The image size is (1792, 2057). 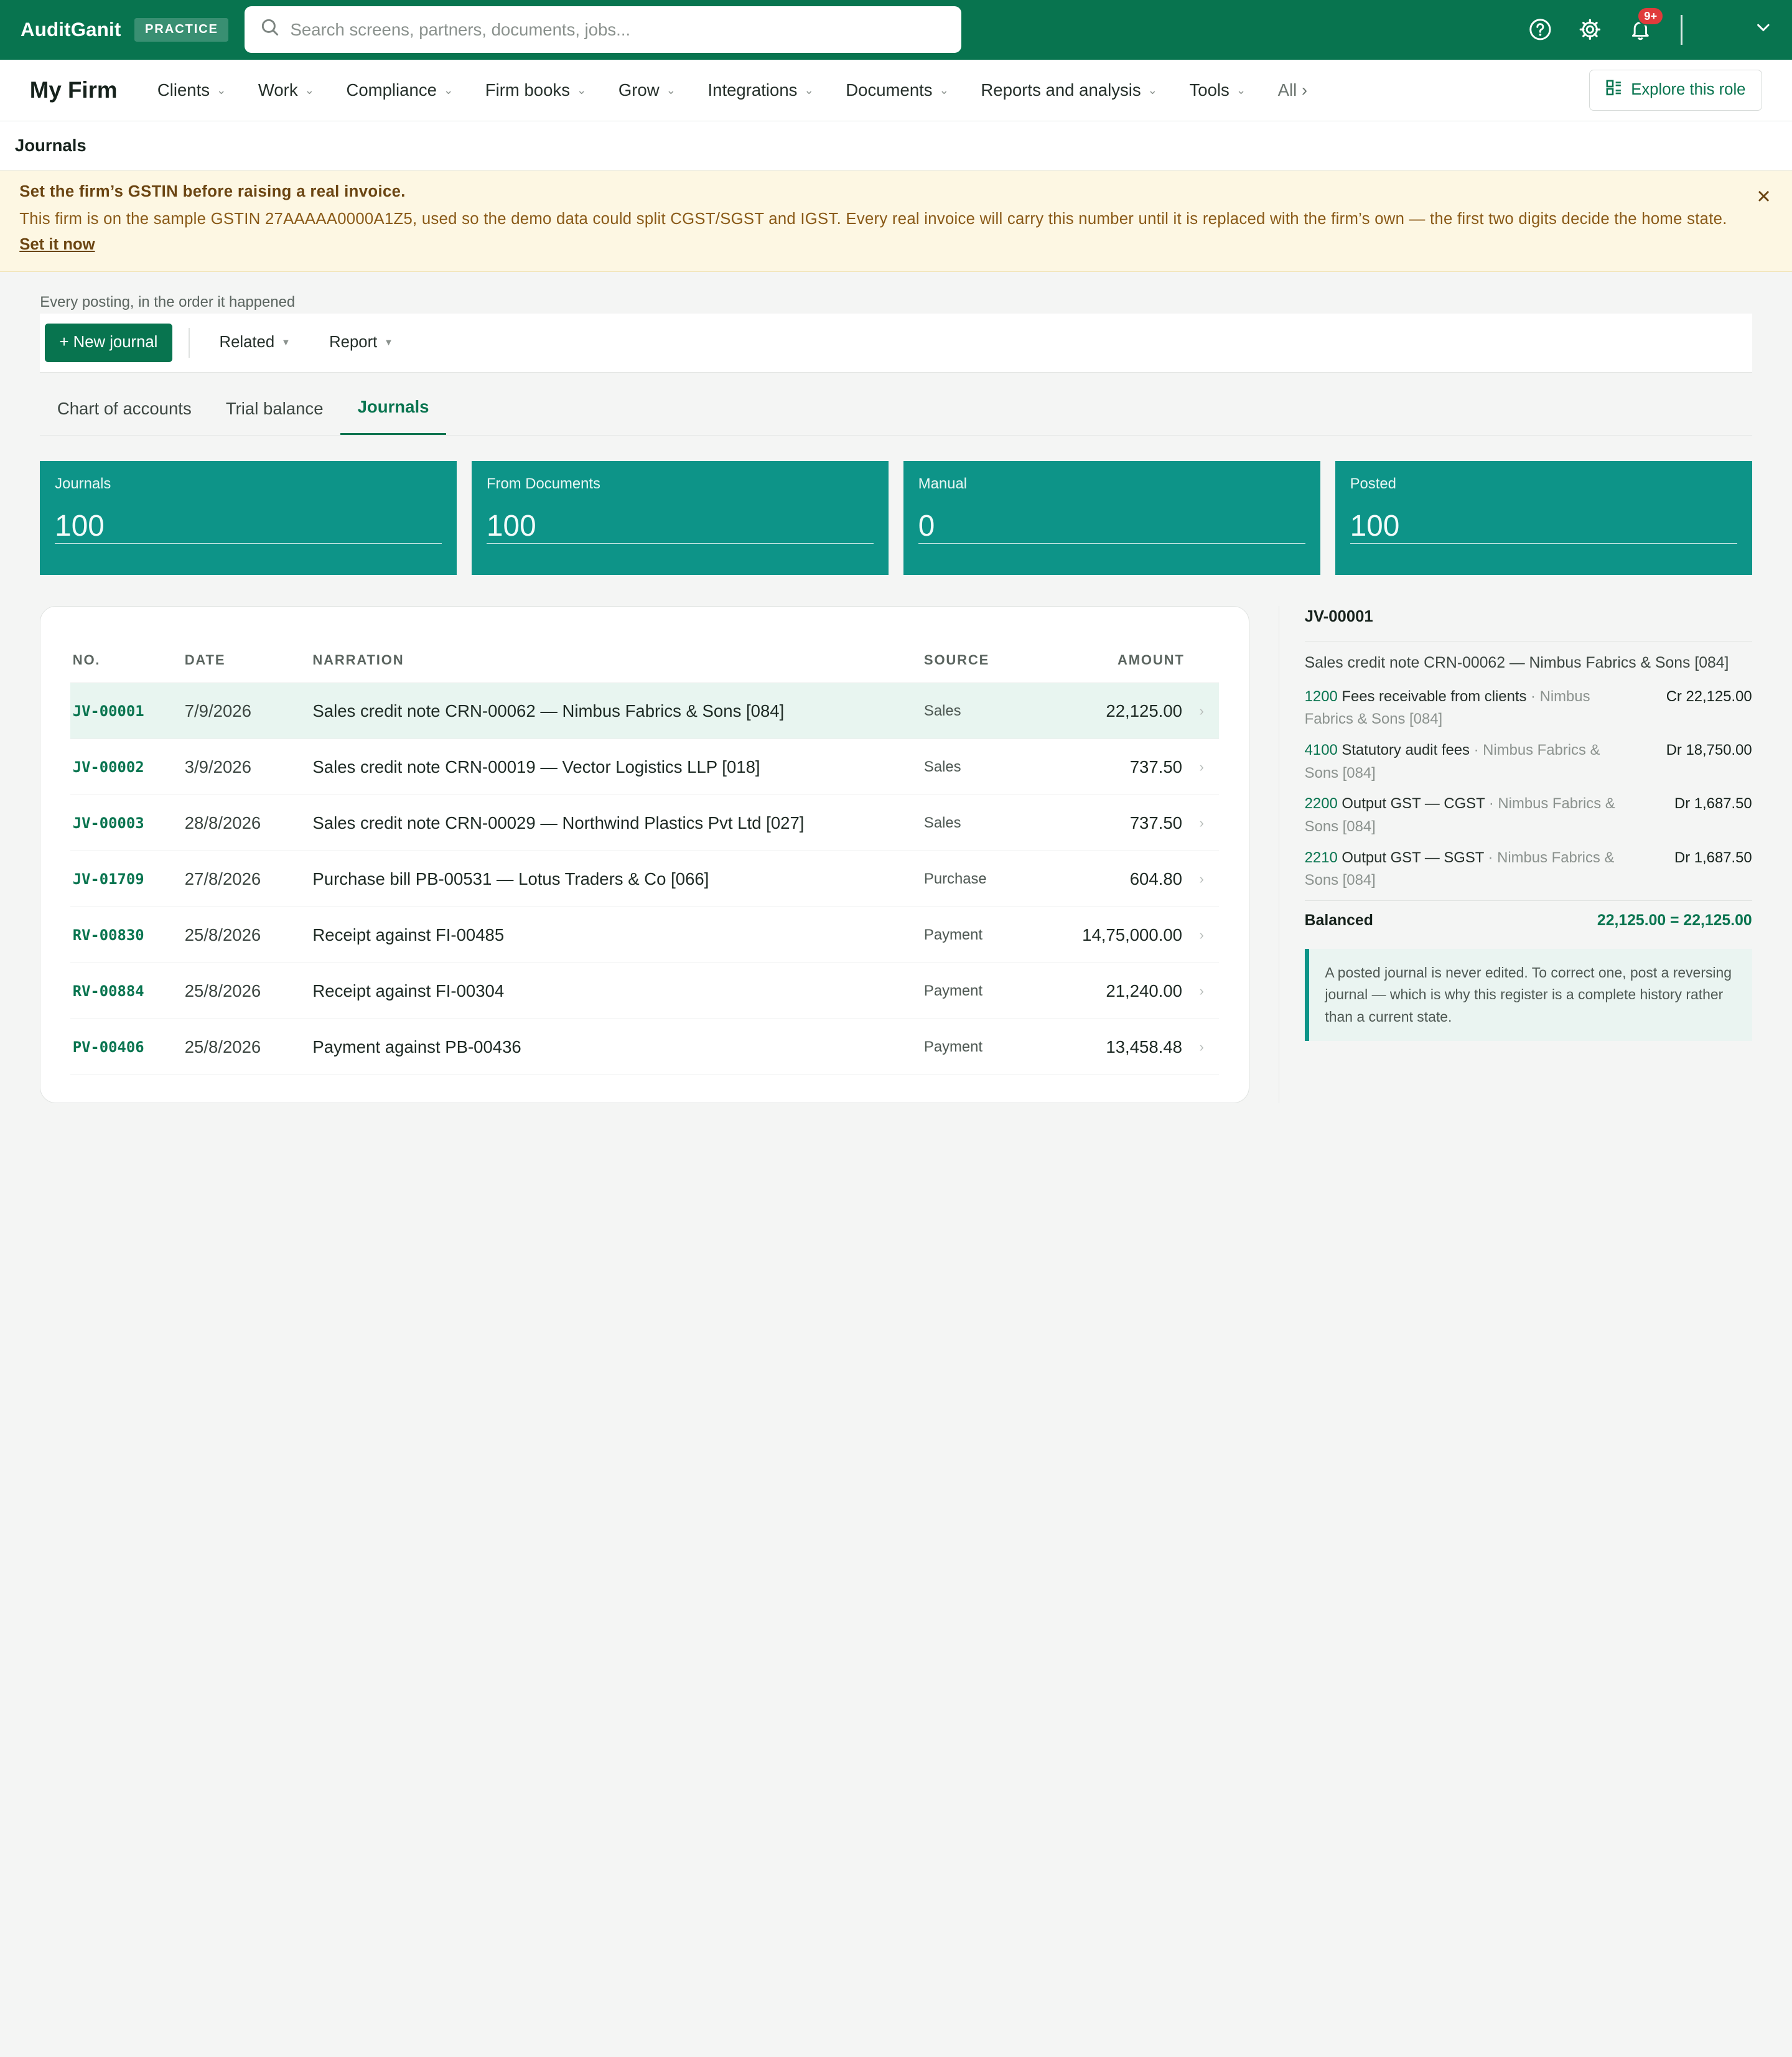 What do you see at coordinates (1540, 29) in the screenshot?
I see `help-icon` at bounding box center [1540, 29].